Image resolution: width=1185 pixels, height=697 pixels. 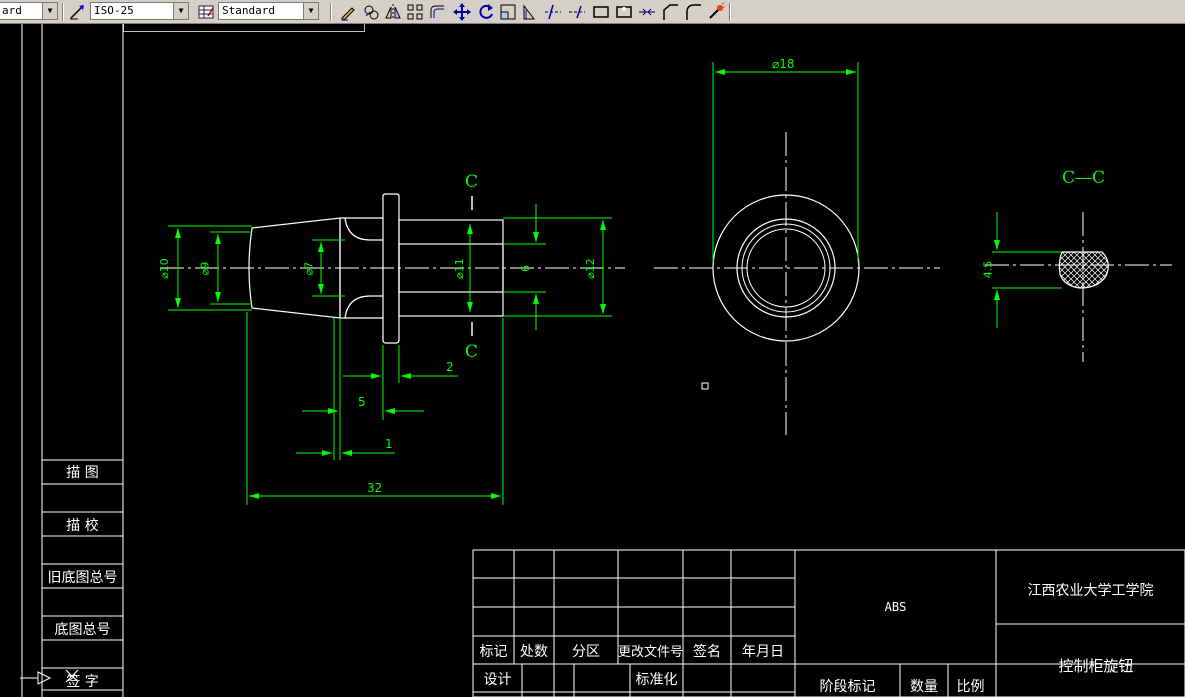 I want to click on part-name: 控制柜旋钮, so click(x=1096, y=666).